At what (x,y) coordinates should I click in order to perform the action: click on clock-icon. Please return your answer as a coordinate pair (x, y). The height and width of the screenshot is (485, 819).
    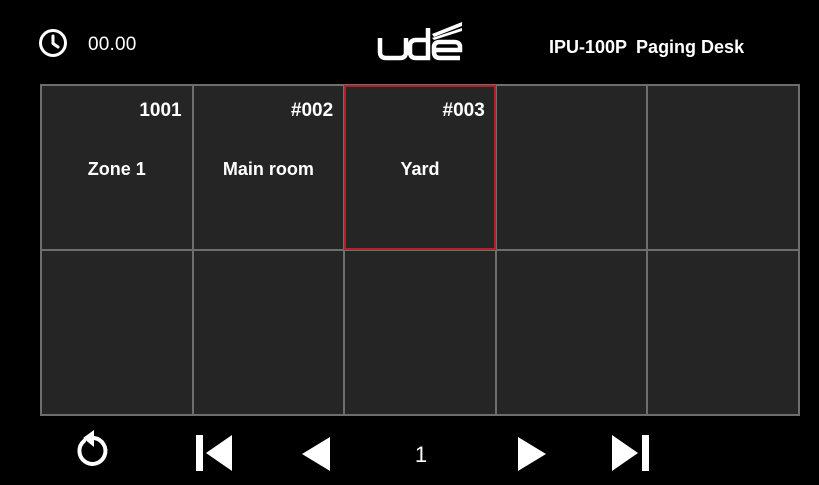
    Looking at the image, I should click on (53, 43).